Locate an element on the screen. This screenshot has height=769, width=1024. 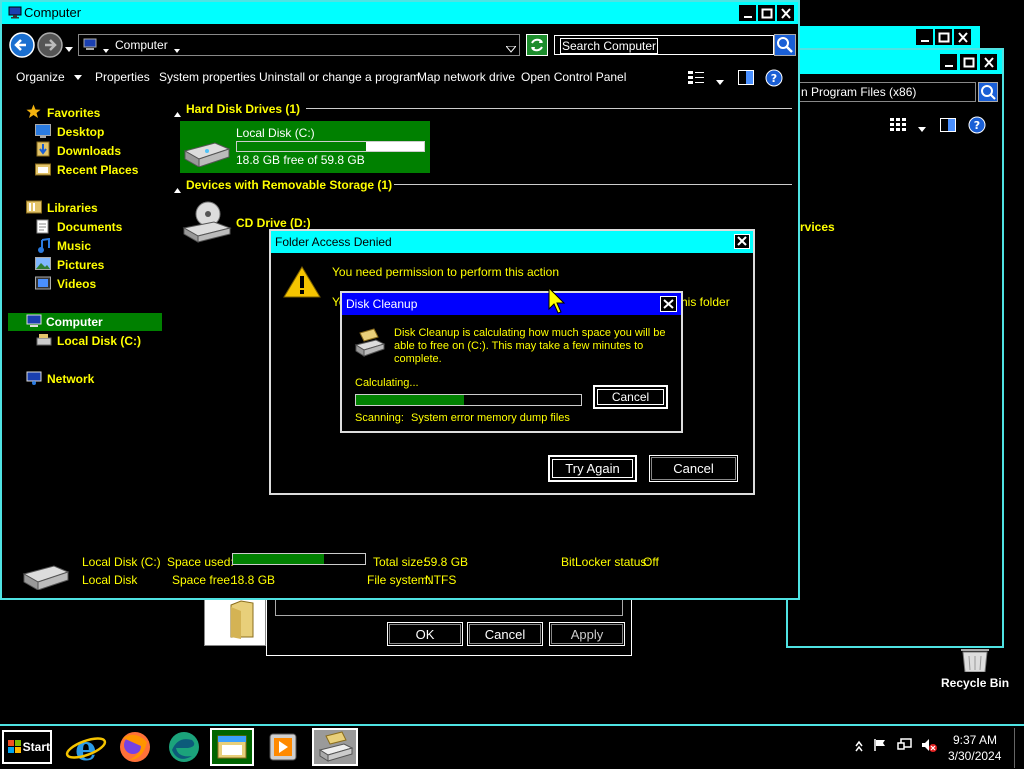
partial-item-label: rvices is located at coordinates (817, 227).